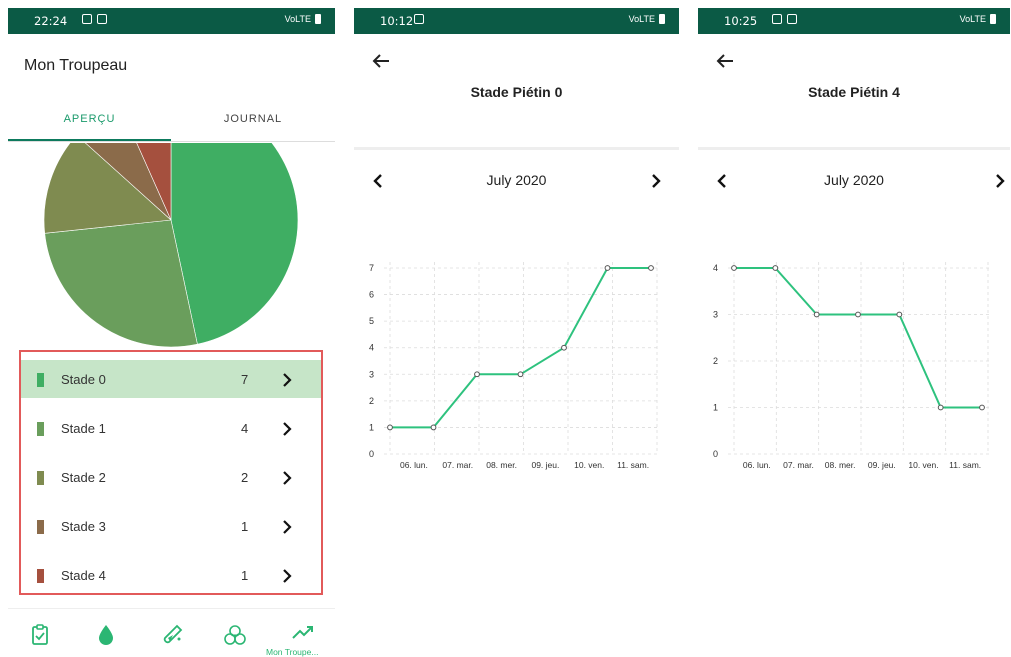  I want to click on stage-row: Stade 2 2, so click(171, 477).